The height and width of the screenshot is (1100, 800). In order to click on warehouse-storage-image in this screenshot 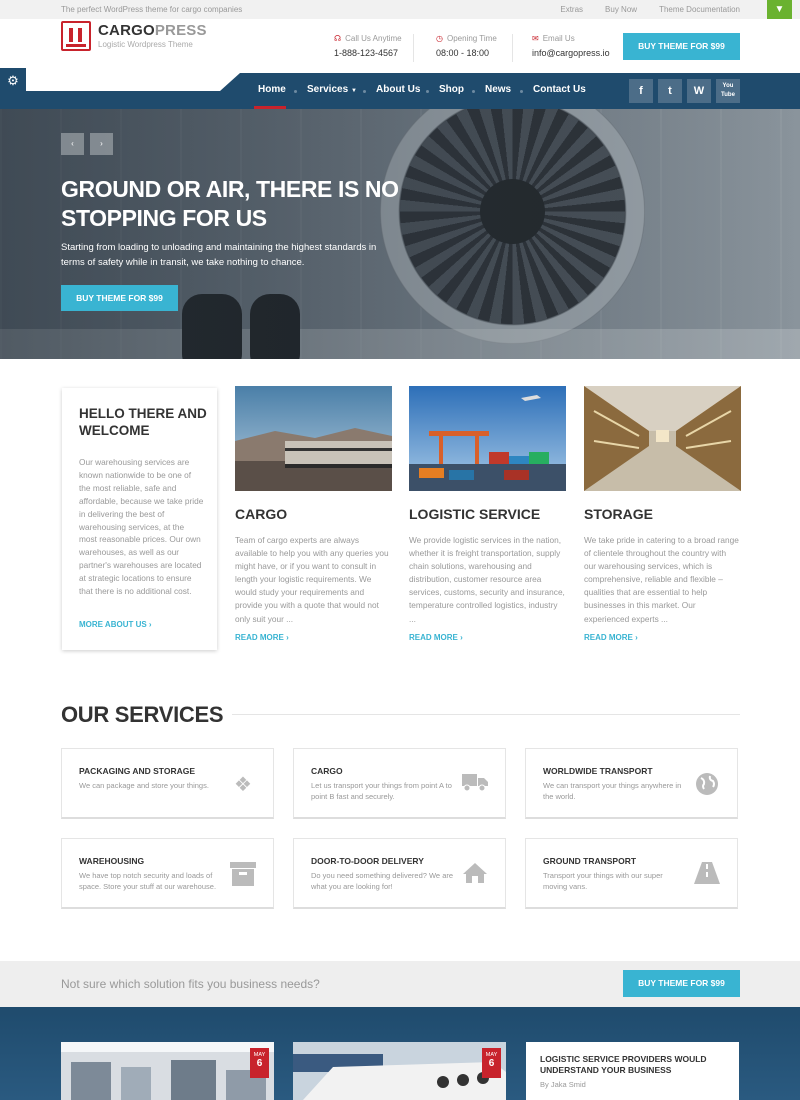, I will do `click(662, 438)`.